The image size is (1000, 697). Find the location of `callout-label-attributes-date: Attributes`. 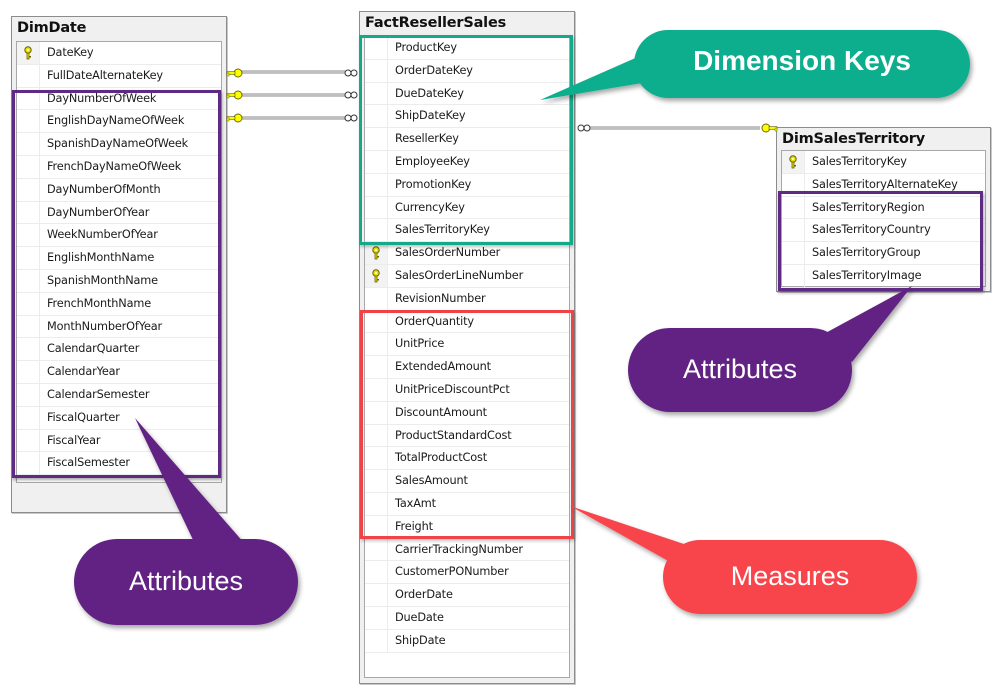

callout-label-attributes-date: Attributes is located at coordinates (186, 581).